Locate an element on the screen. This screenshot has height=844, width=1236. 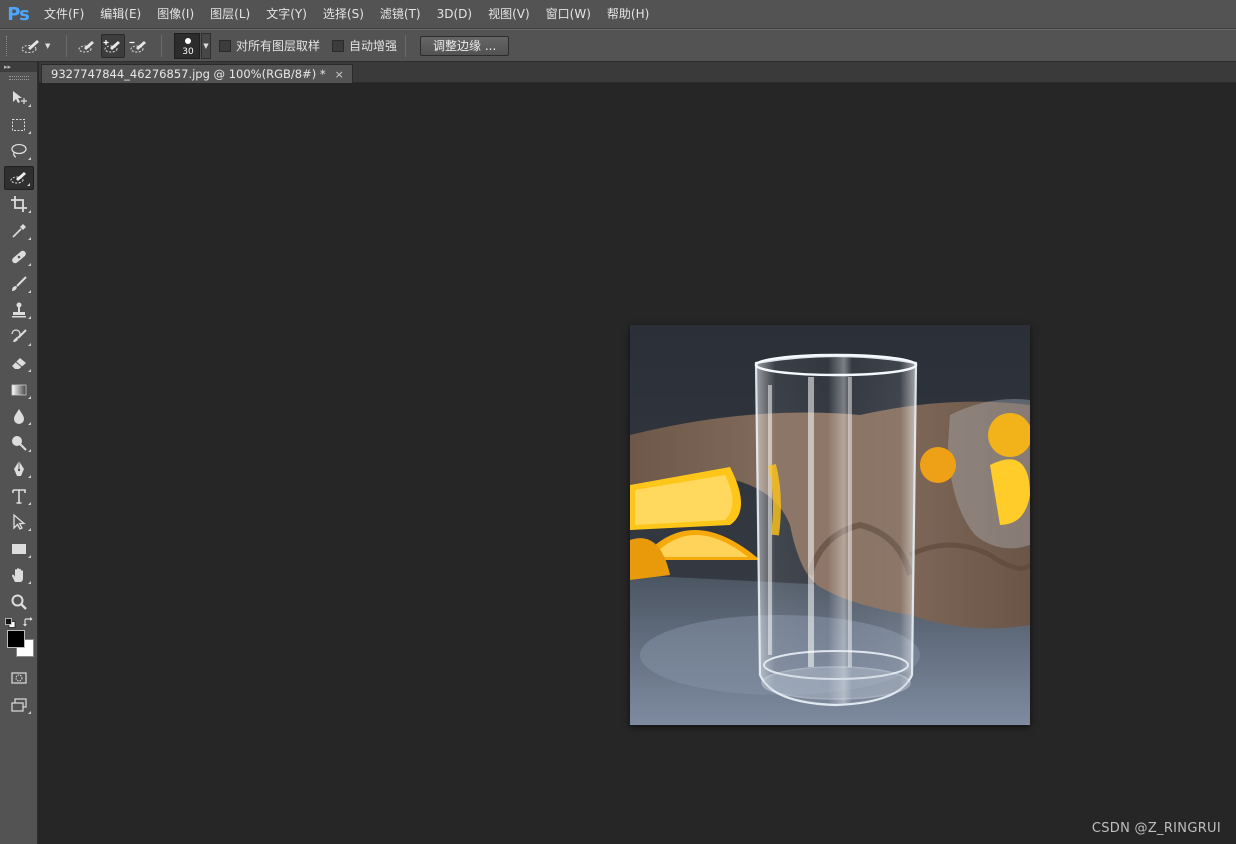
pen-tool is located at coordinates (19, 469).